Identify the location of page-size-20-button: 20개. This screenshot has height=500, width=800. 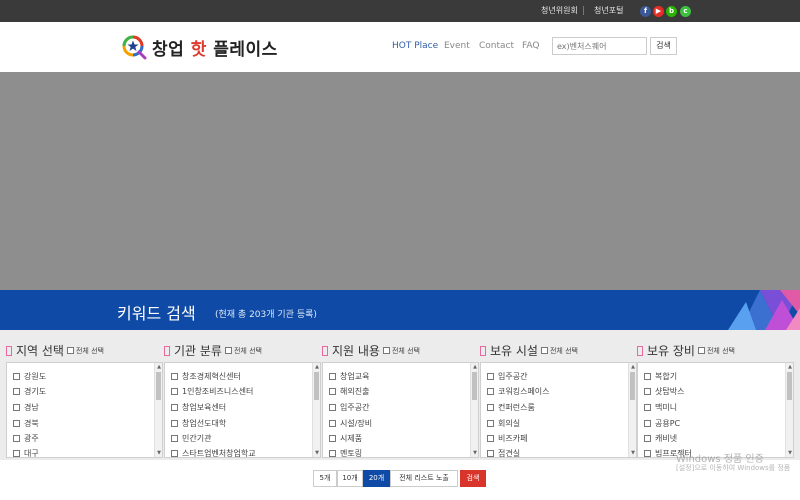
(376, 478).